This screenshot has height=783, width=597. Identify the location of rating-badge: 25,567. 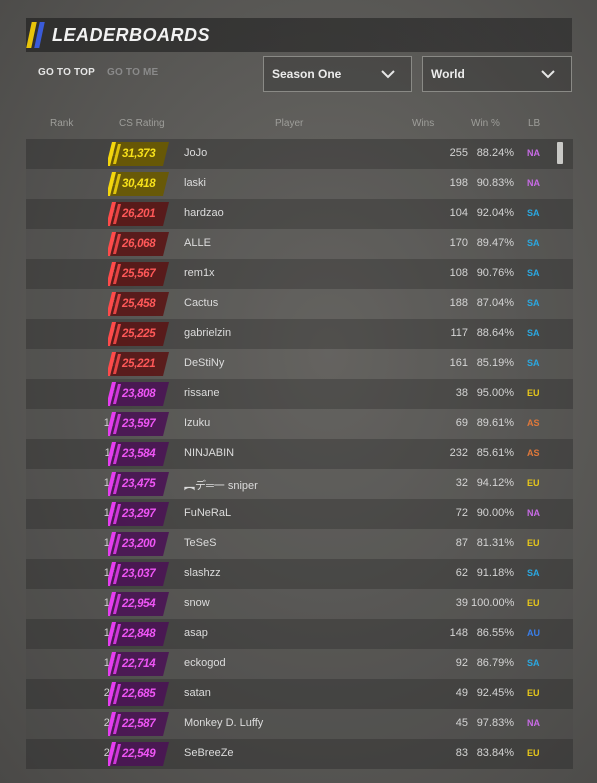
(139, 274).